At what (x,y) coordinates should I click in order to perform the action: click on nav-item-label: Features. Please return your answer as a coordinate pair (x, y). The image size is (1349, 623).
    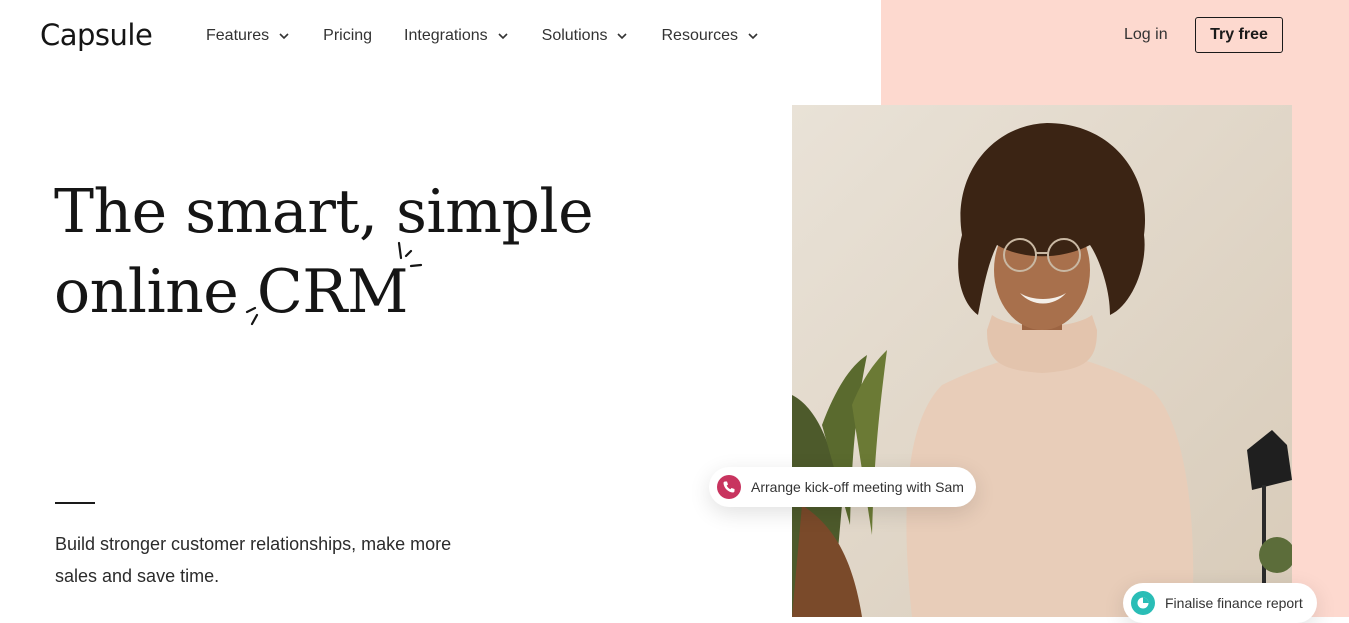
    Looking at the image, I should click on (238, 35).